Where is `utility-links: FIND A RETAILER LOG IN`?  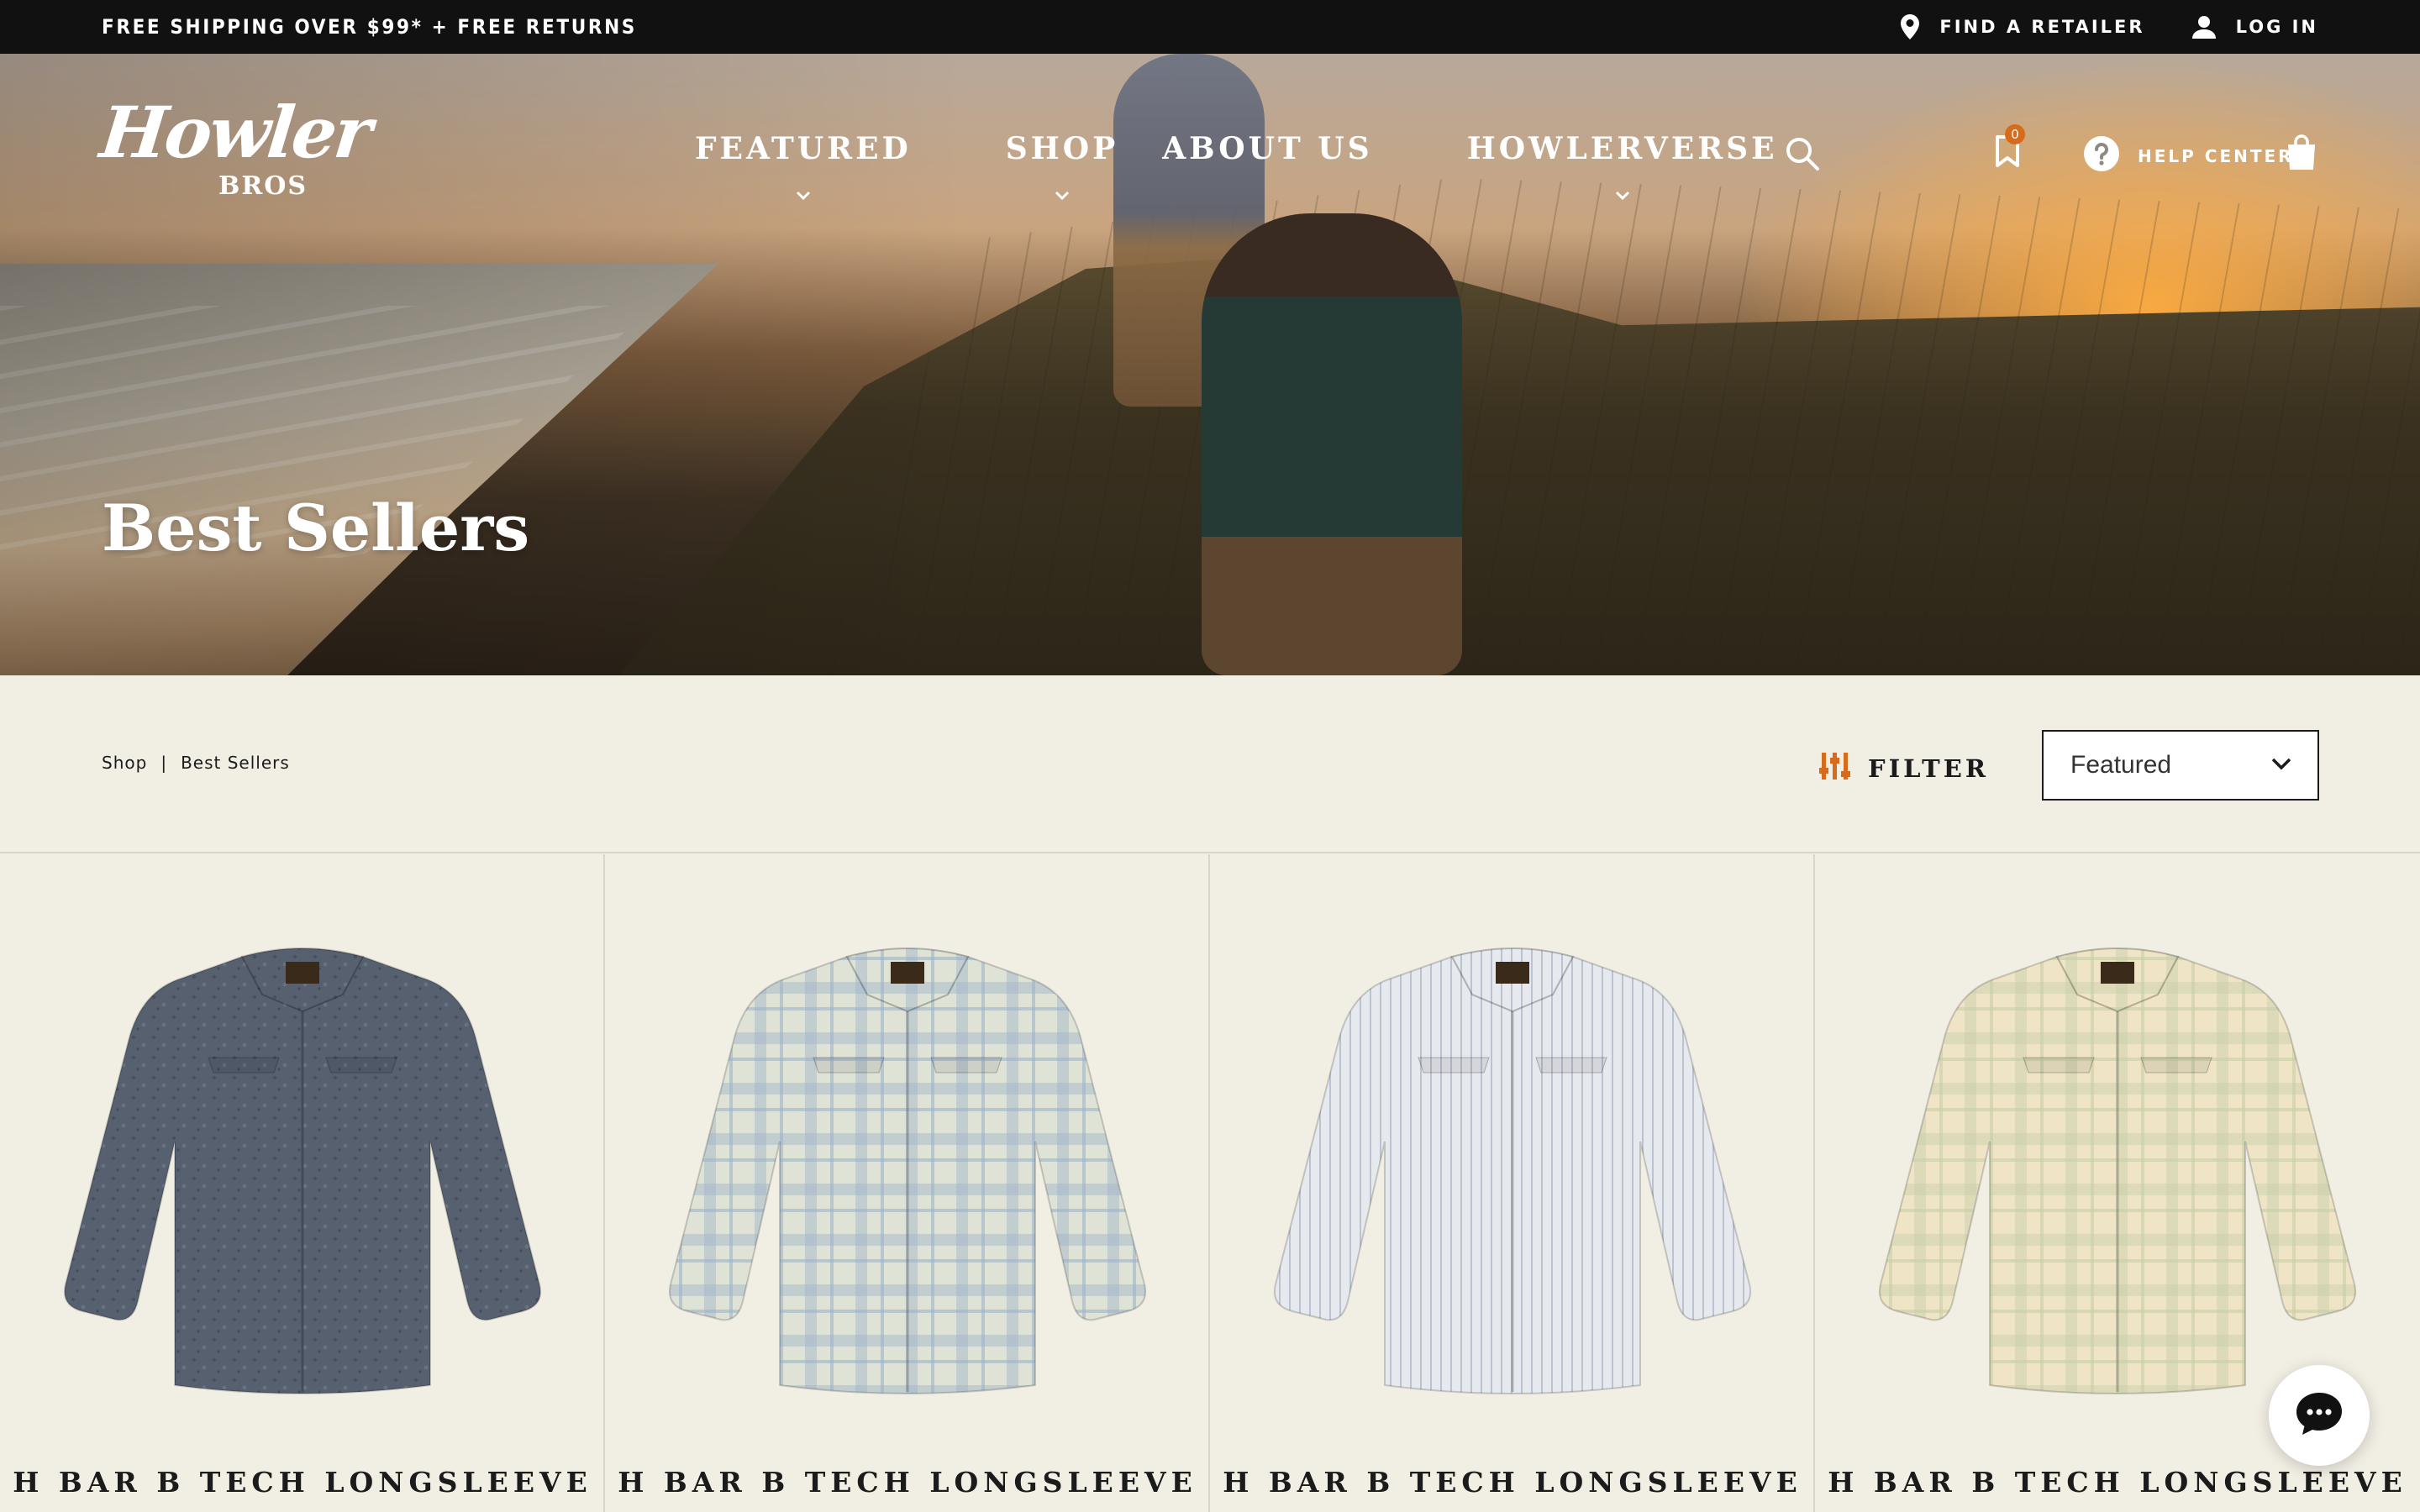
utility-links: FIND A RETAILER LOG IN is located at coordinates (2109, 27).